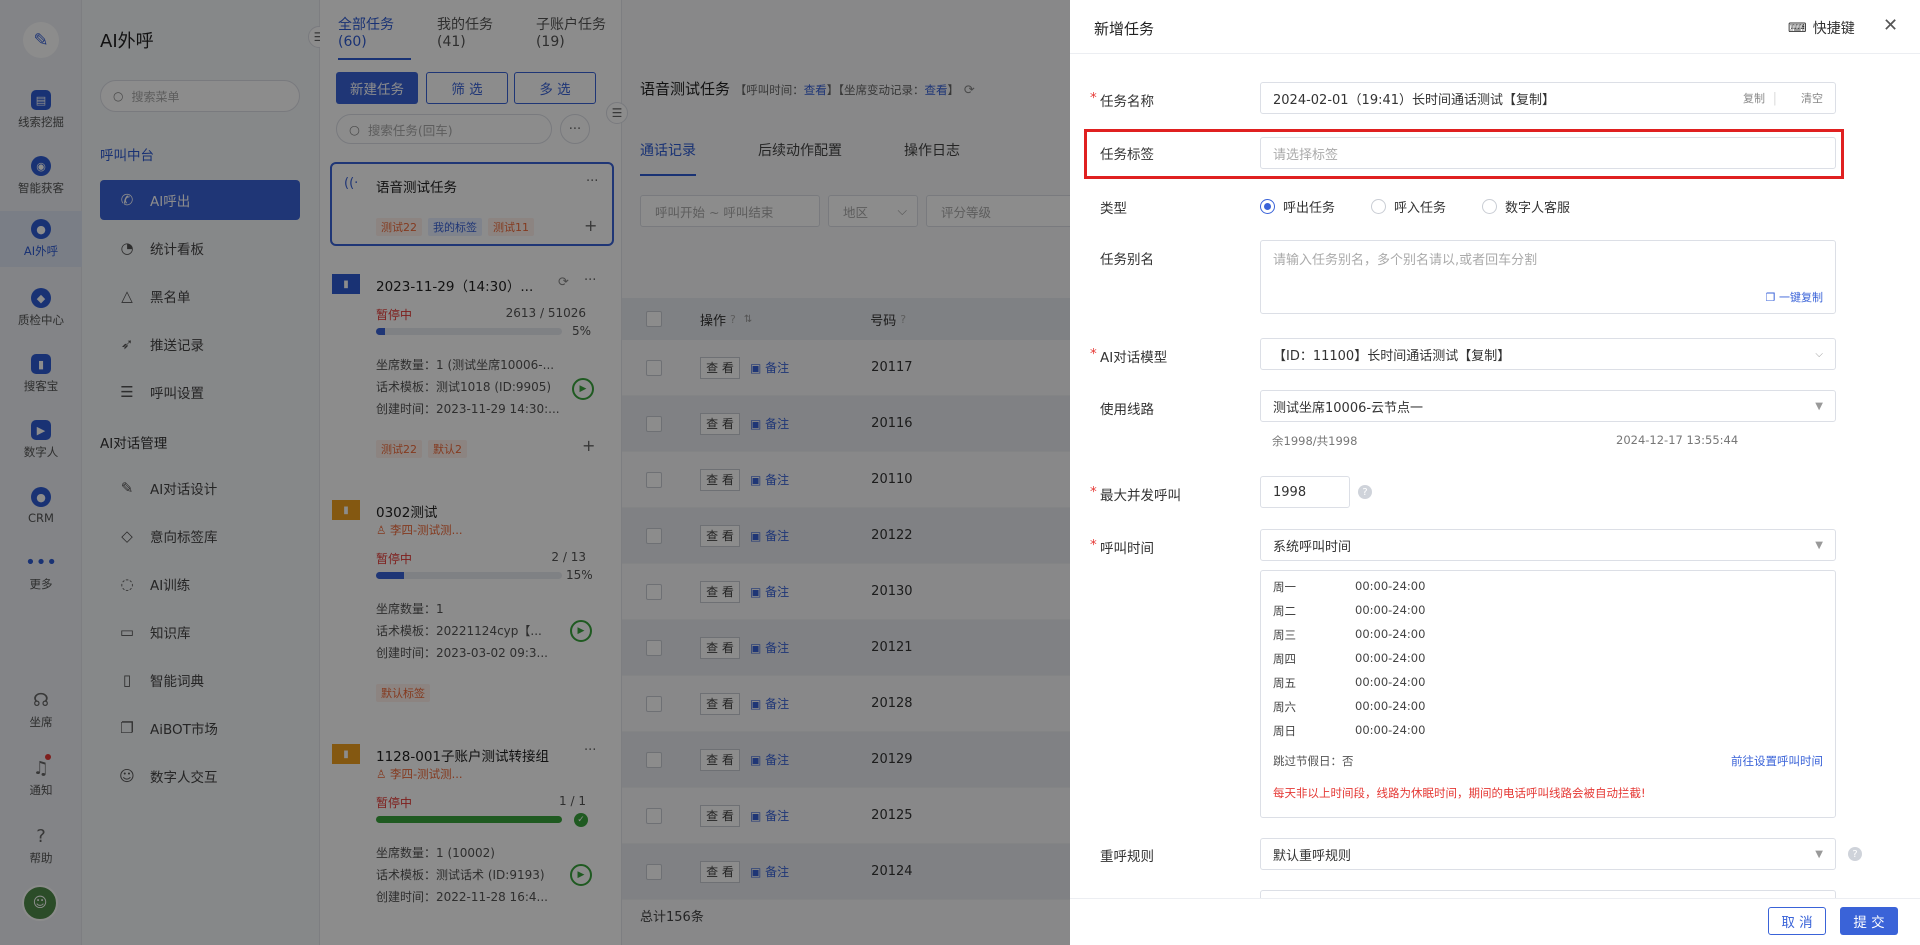  I want to click on cancel-button: 取 消, so click(1797, 921).